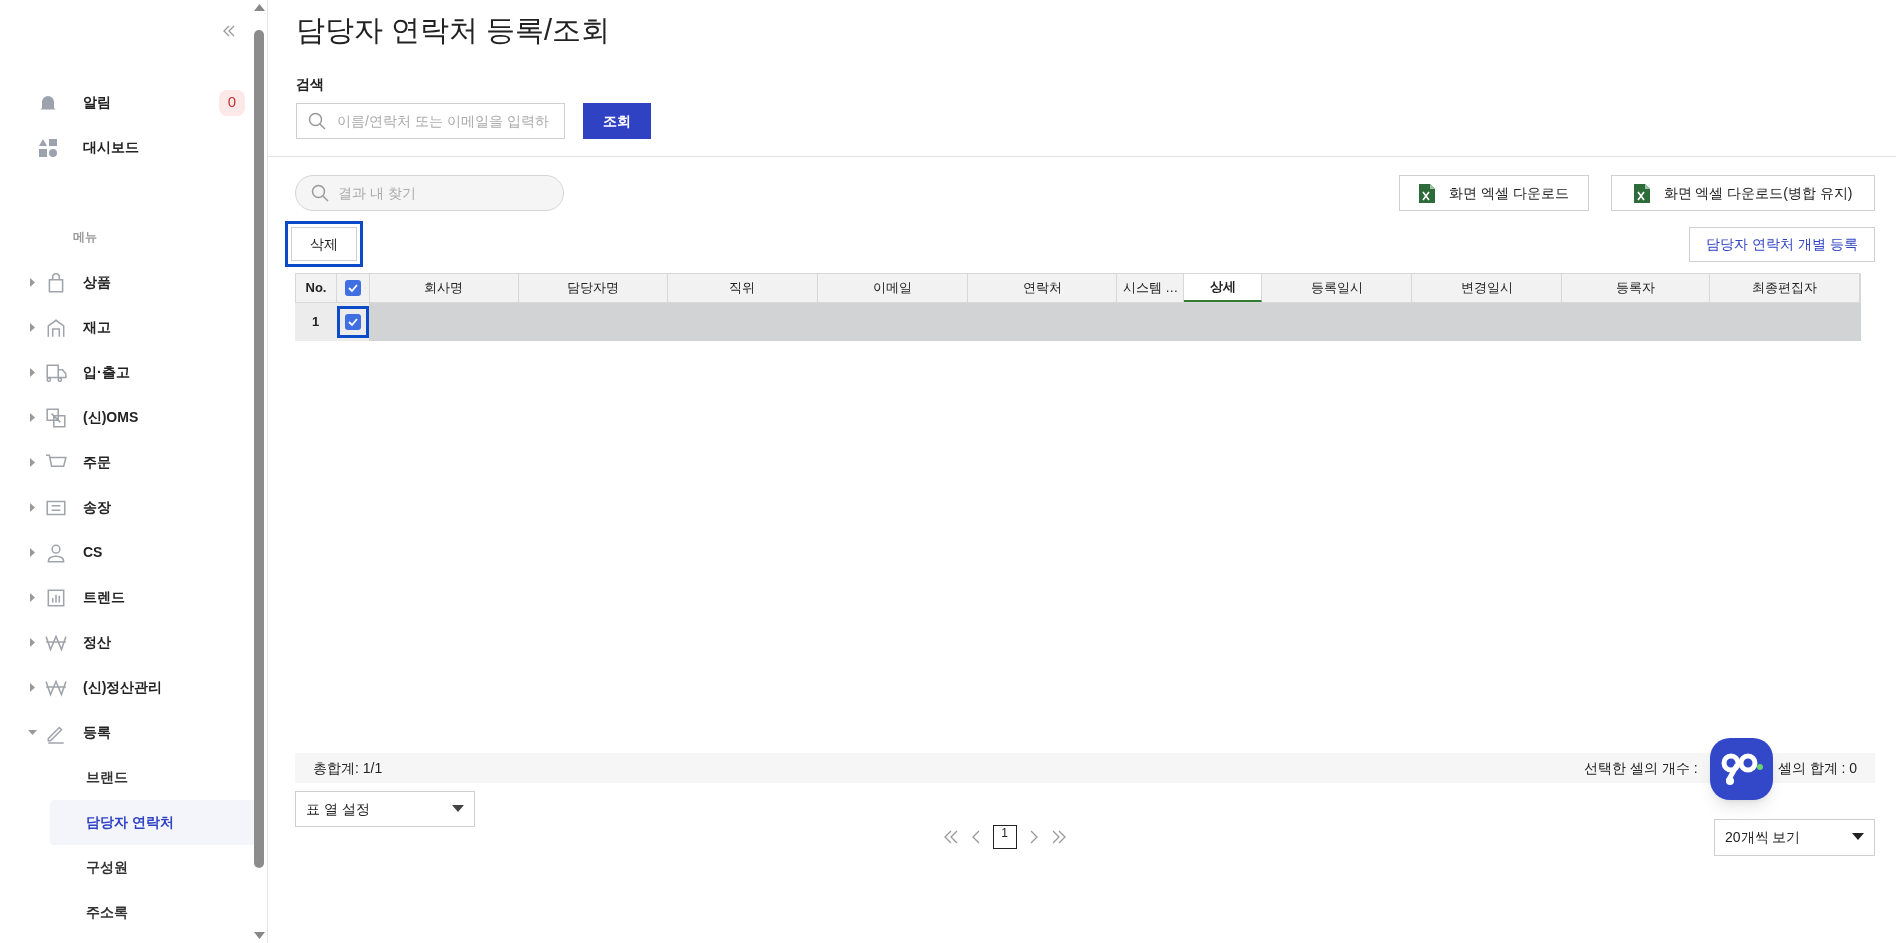 The width and height of the screenshot is (1896, 943). I want to click on sidebar-item: 주문, so click(97, 462).